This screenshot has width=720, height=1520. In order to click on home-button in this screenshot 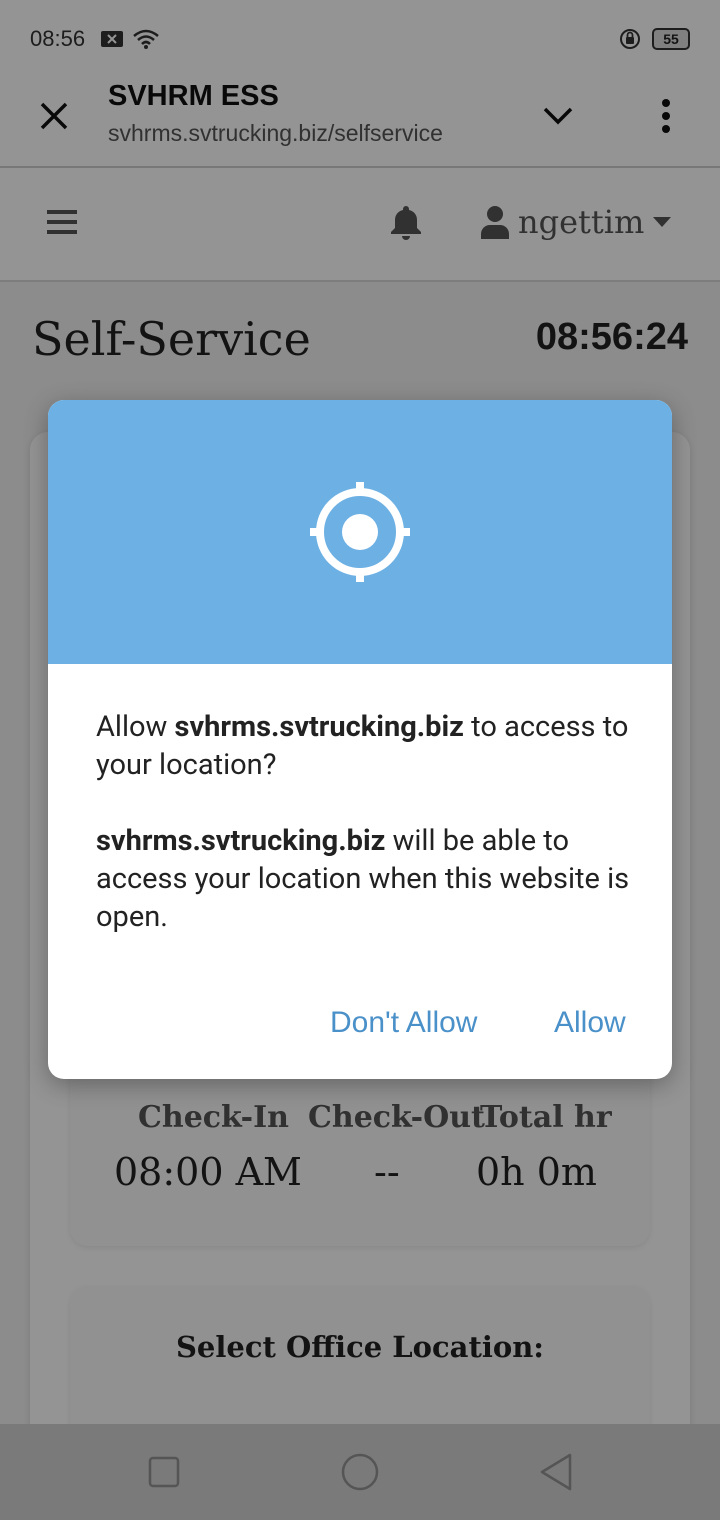, I will do `click(360, 1472)`.